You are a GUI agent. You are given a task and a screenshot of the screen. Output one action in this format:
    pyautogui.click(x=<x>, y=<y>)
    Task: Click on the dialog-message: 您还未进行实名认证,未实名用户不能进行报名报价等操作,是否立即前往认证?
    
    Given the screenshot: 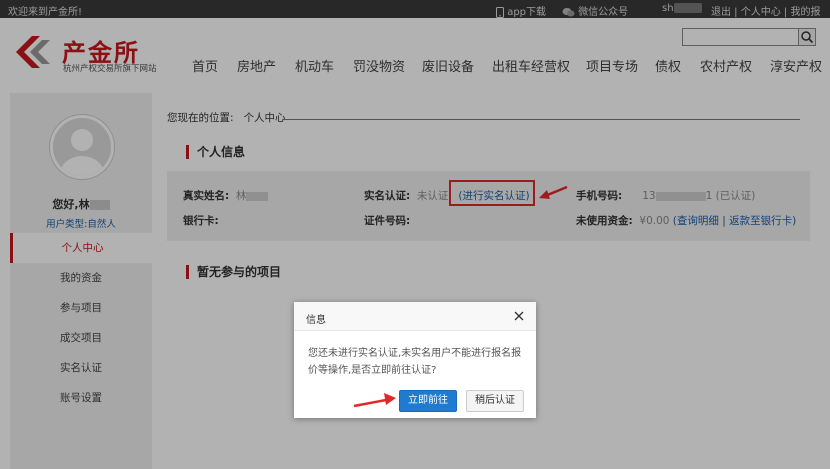 What is the action you would take?
    pyautogui.click(x=415, y=362)
    